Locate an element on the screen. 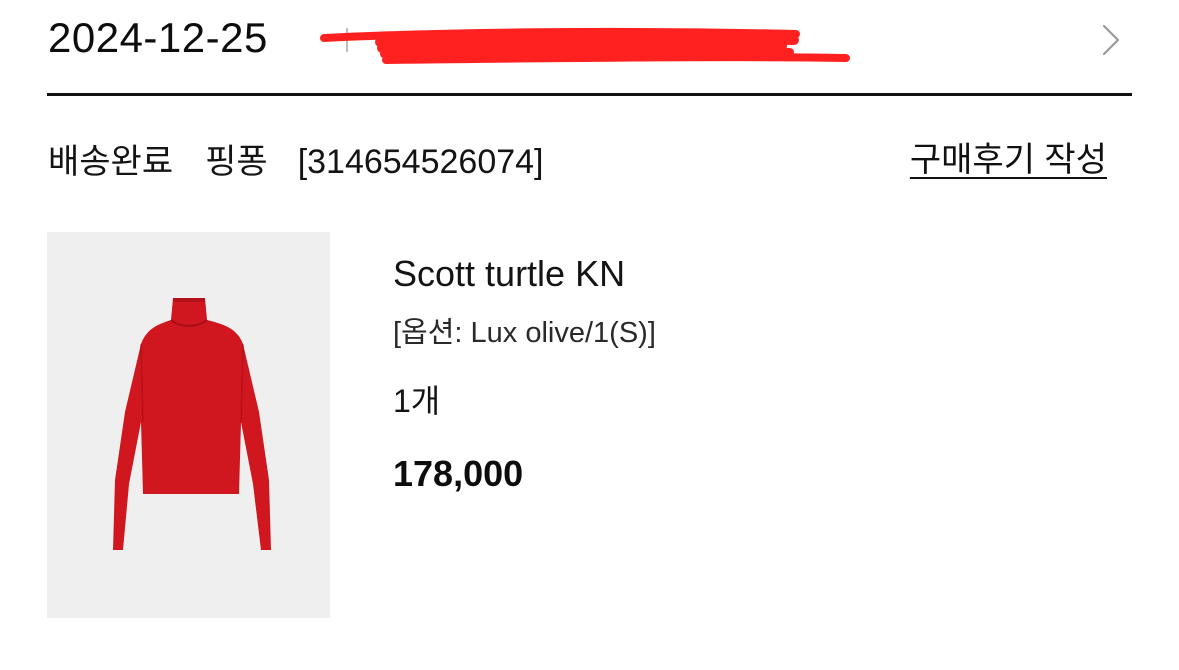 This screenshot has width=1179, height=670. product-thumbnail is located at coordinates (188, 425).